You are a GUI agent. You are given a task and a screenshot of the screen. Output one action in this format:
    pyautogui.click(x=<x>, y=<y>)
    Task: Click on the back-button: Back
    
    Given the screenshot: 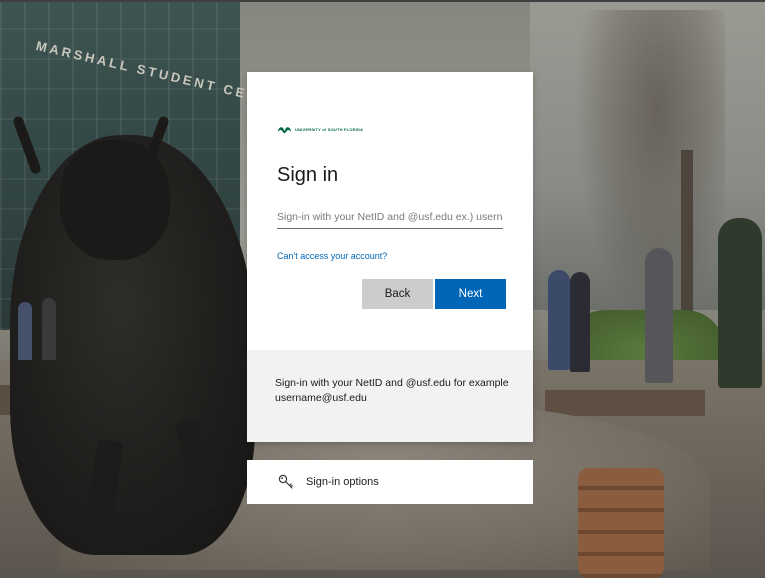 What is the action you would take?
    pyautogui.click(x=397, y=294)
    